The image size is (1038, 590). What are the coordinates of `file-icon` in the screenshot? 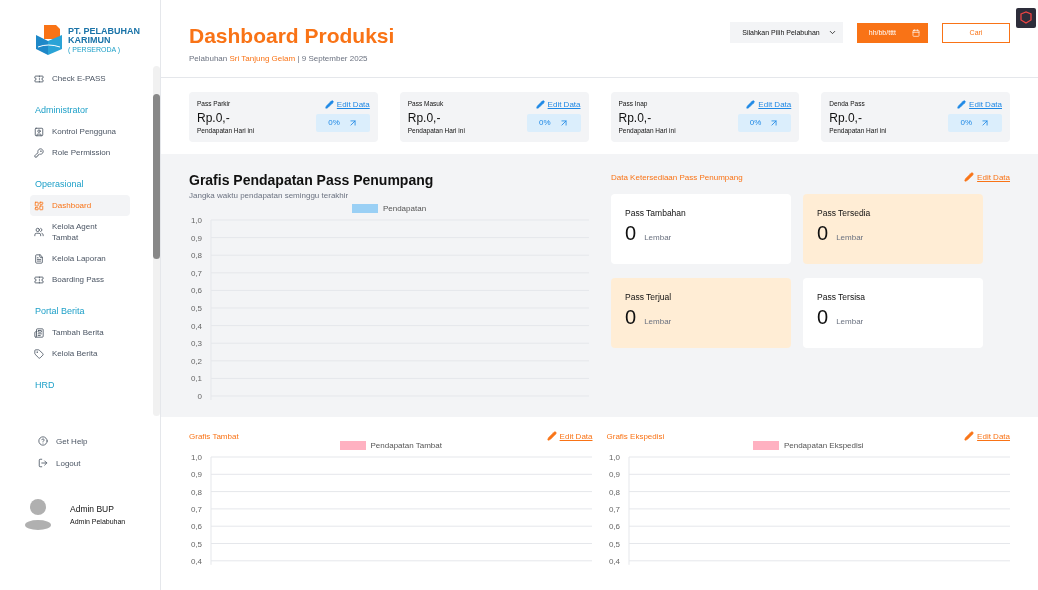 It's located at (39, 258).